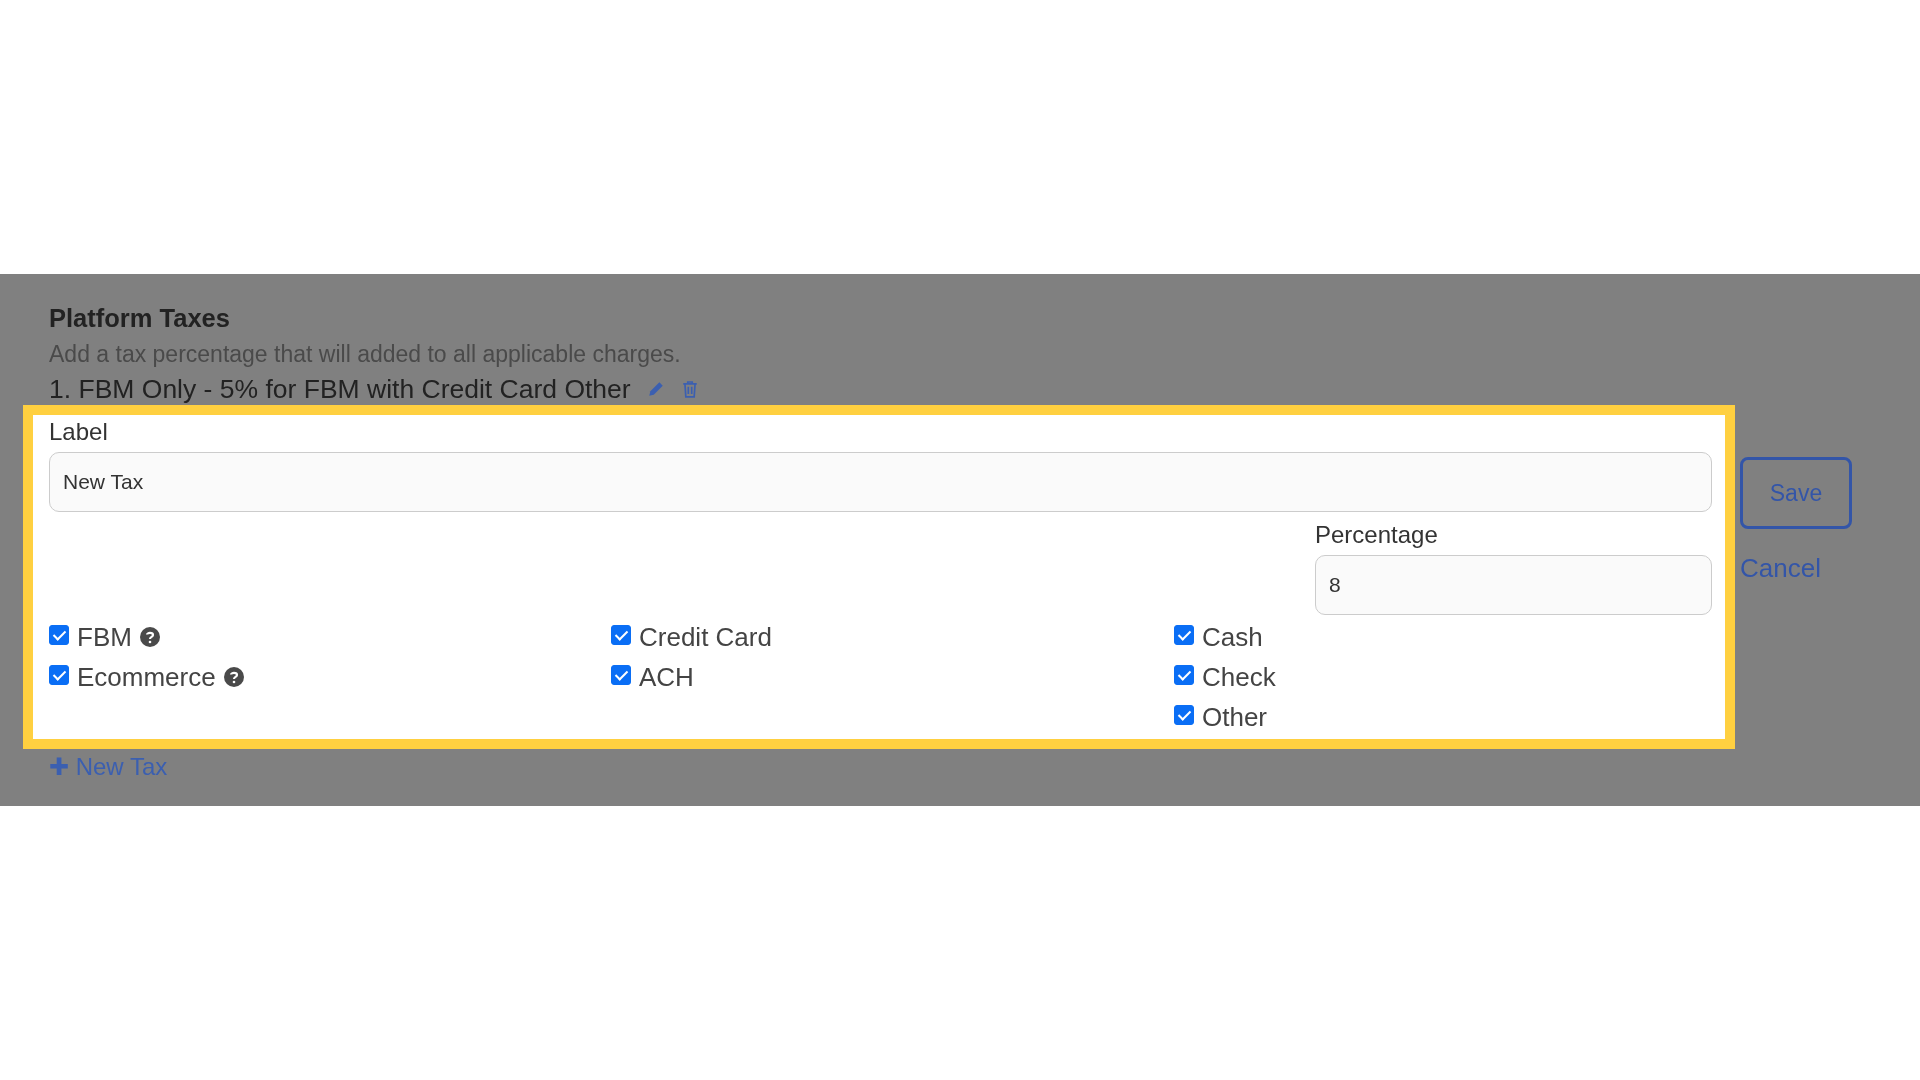 The width and height of the screenshot is (1920, 1080). I want to click on checkbox-label: Ecommerce, so click(146, 677).